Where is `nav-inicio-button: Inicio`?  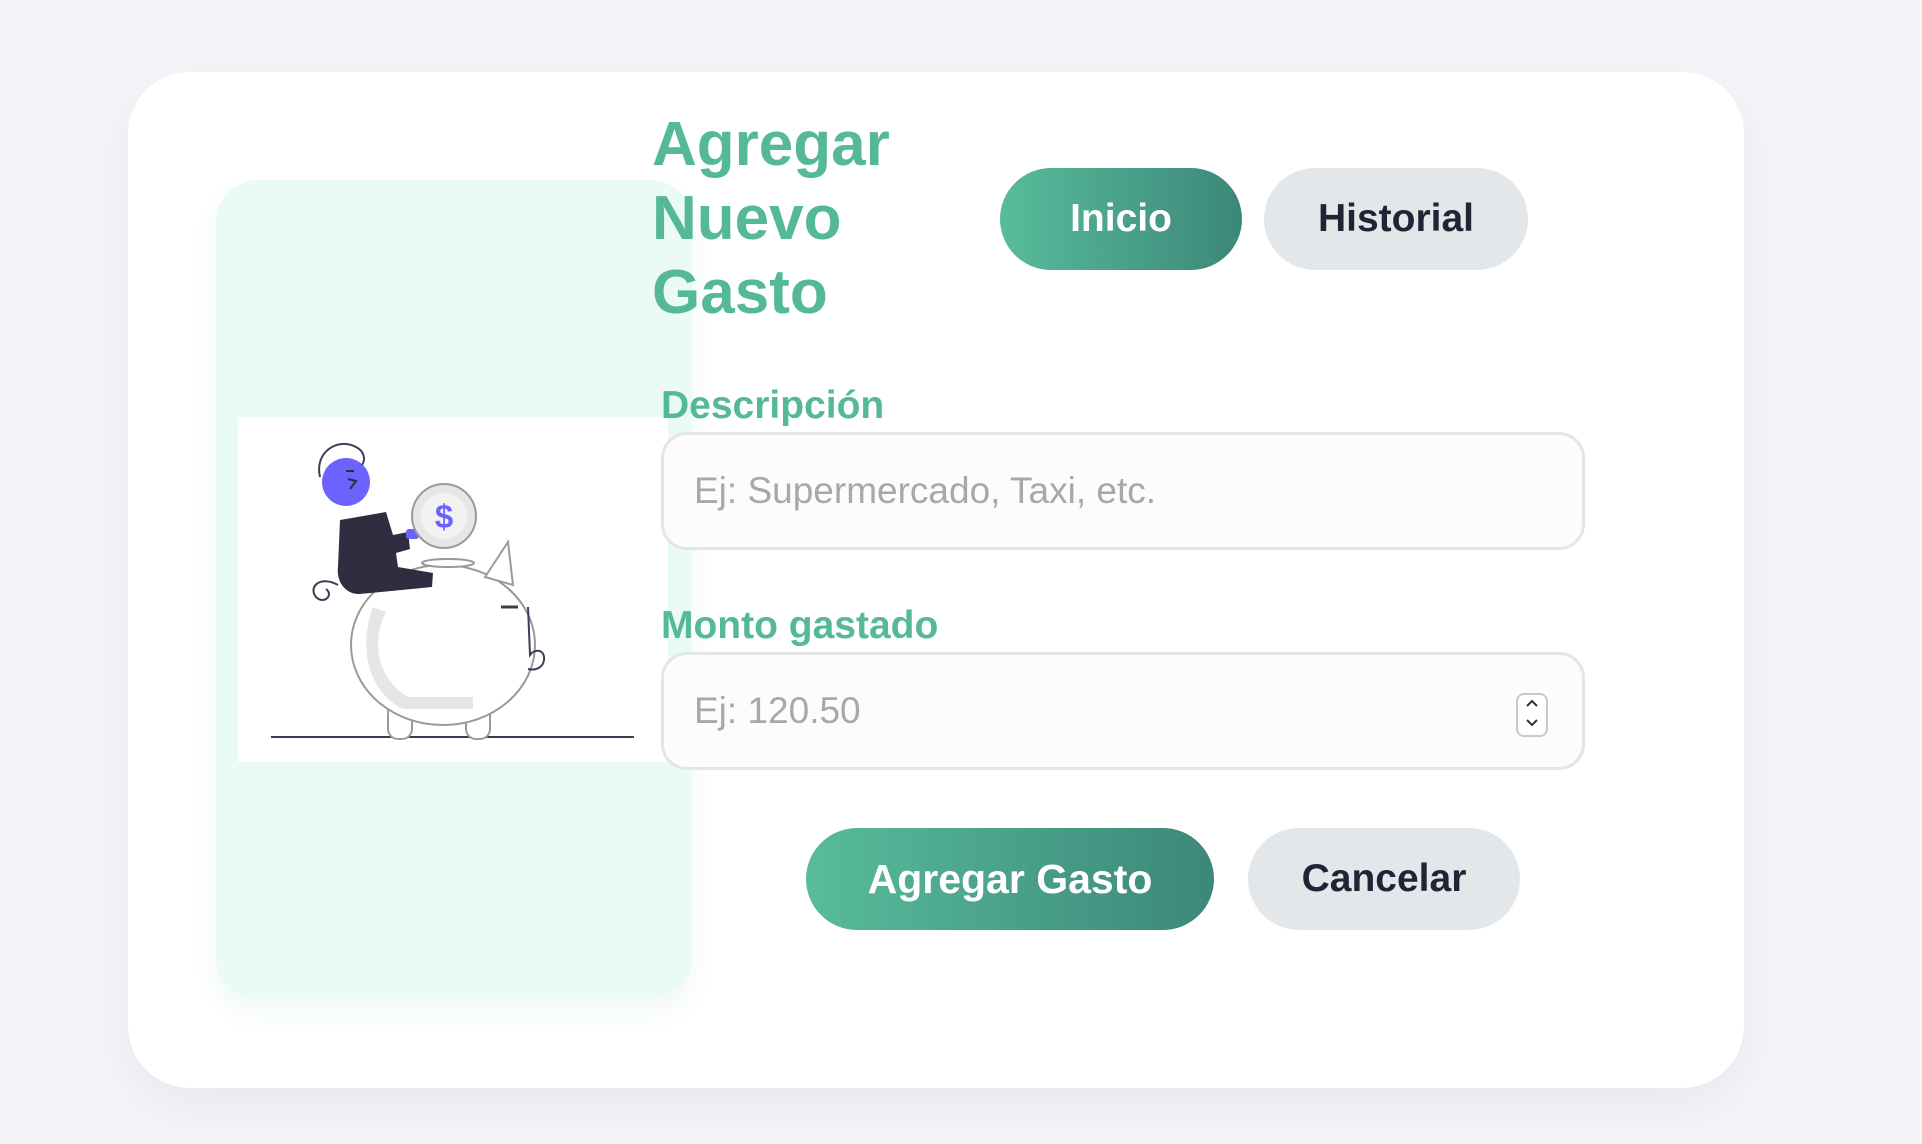
nav-inicio-button: Inicio is located at coordinates (1121, 219).